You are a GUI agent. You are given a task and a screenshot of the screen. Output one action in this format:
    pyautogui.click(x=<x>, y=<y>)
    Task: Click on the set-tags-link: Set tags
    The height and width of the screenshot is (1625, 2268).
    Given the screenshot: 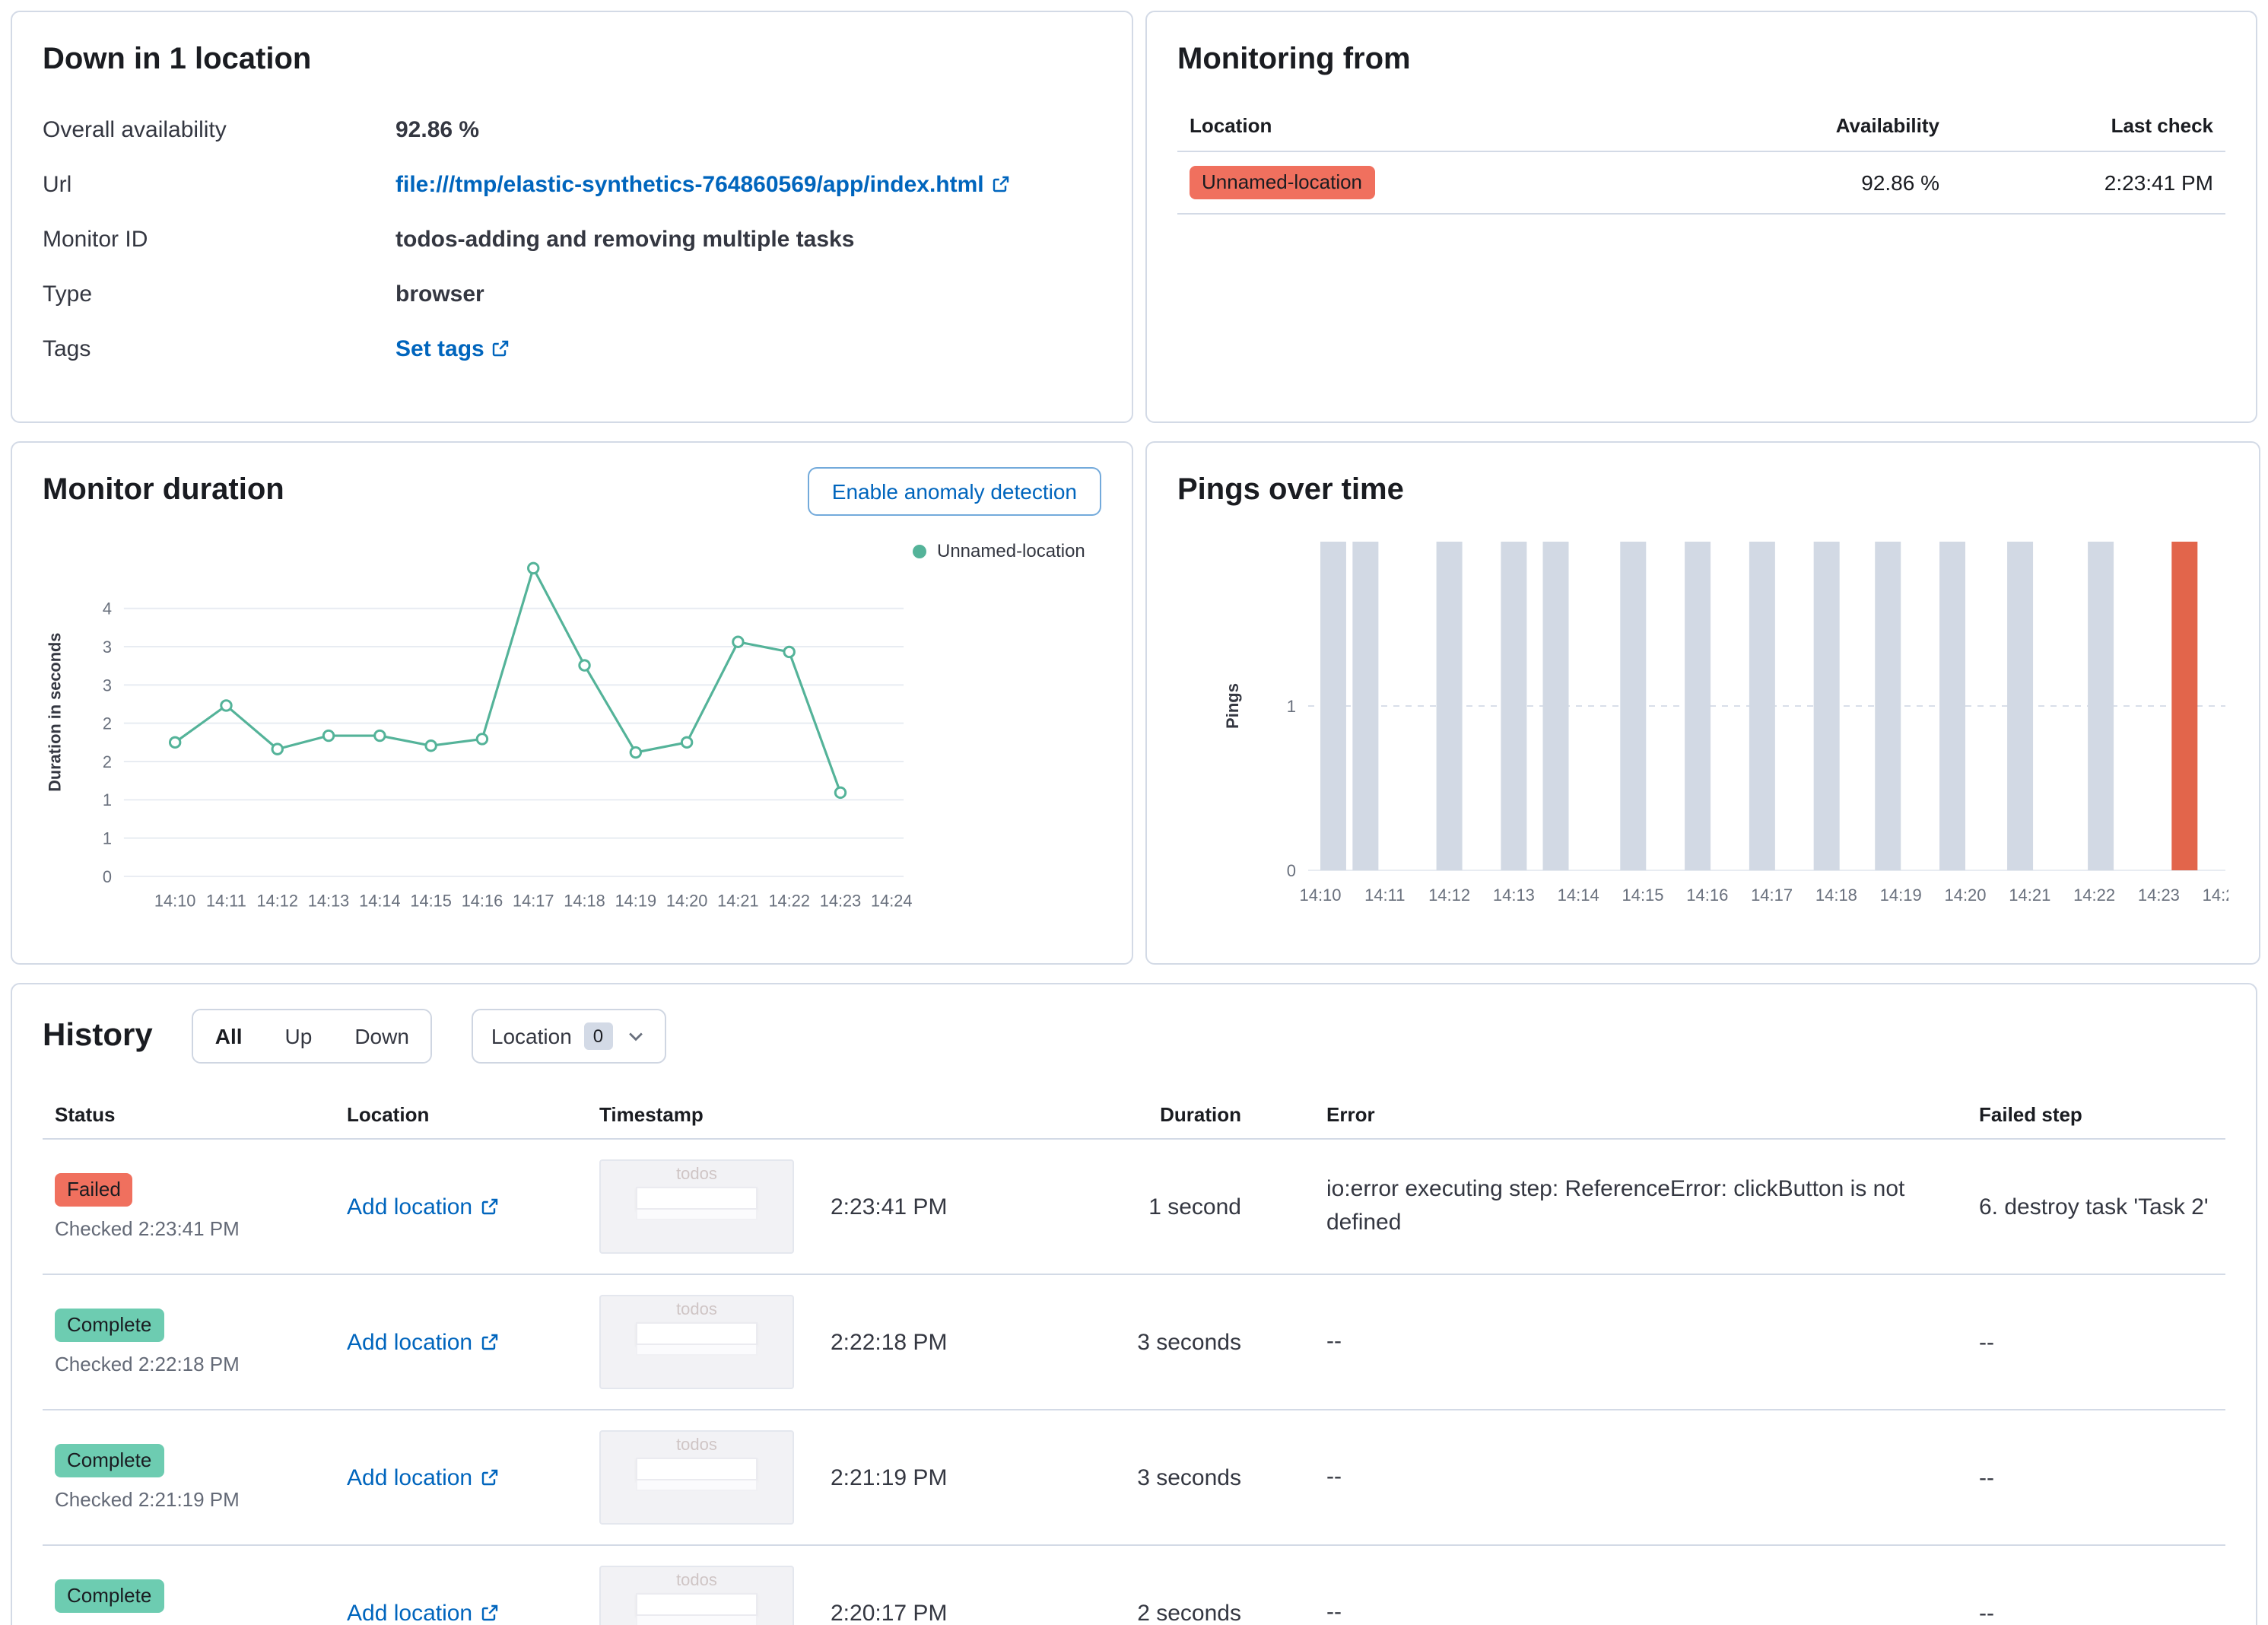 What is the action you would take?
    pyautogui.click(x=452, y=349)
    